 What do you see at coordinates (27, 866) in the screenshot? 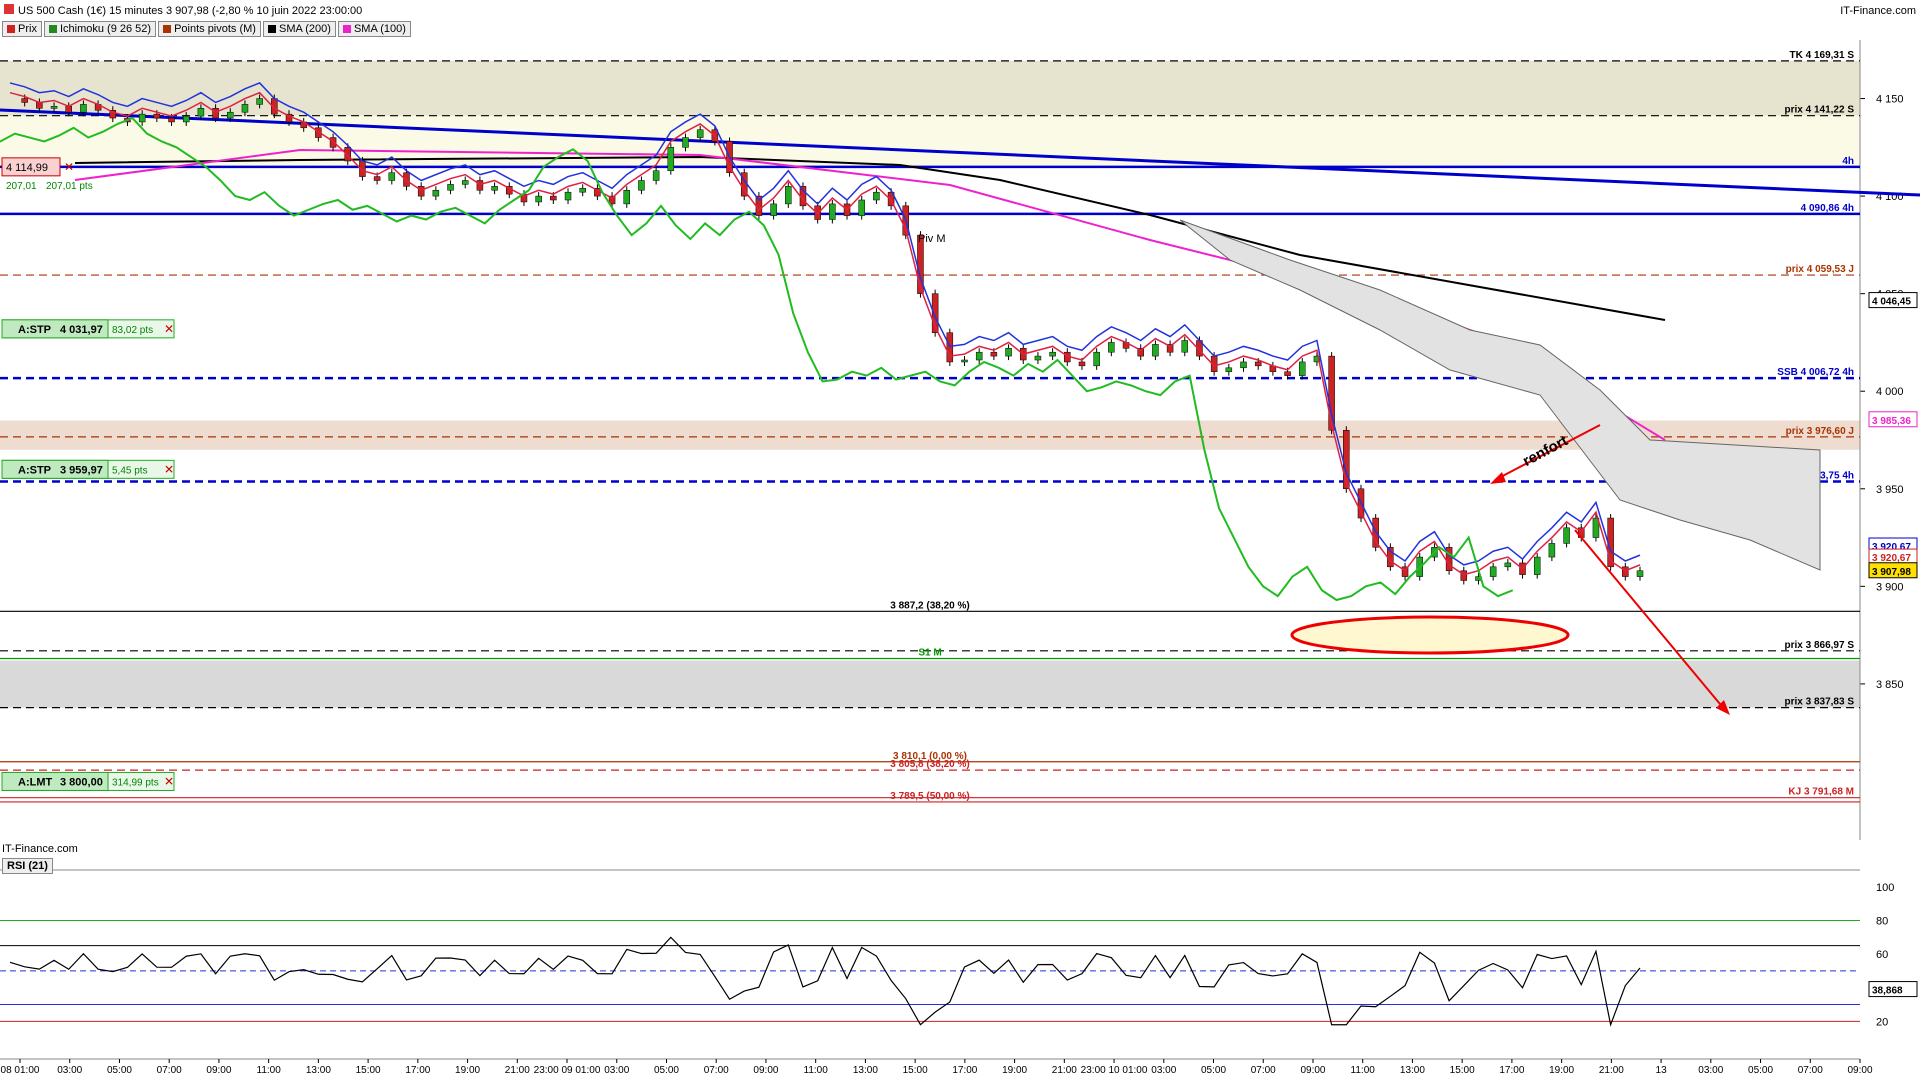
I see `rsi-label: RSI (21)` at bounding box center [27, 866].